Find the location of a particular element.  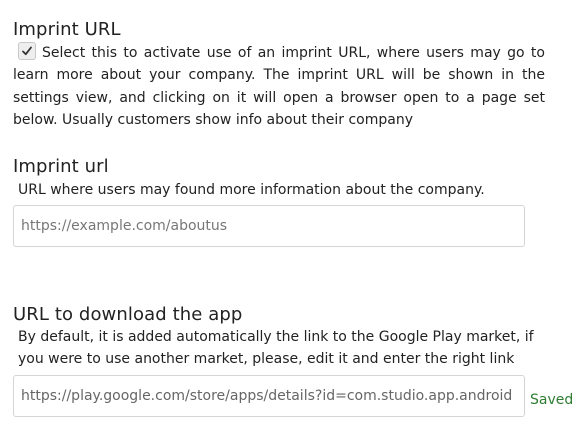

imprint-enable-checkbox is located at coordinates (27, 51).